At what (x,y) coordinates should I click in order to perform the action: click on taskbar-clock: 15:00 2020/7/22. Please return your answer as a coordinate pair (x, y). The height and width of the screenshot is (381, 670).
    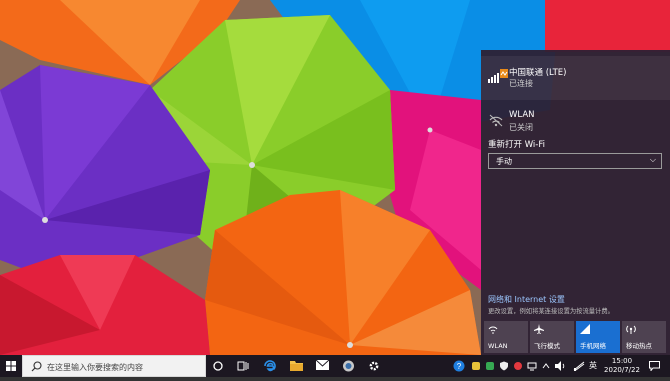
    Looking at the image, I should click on (622, 366).